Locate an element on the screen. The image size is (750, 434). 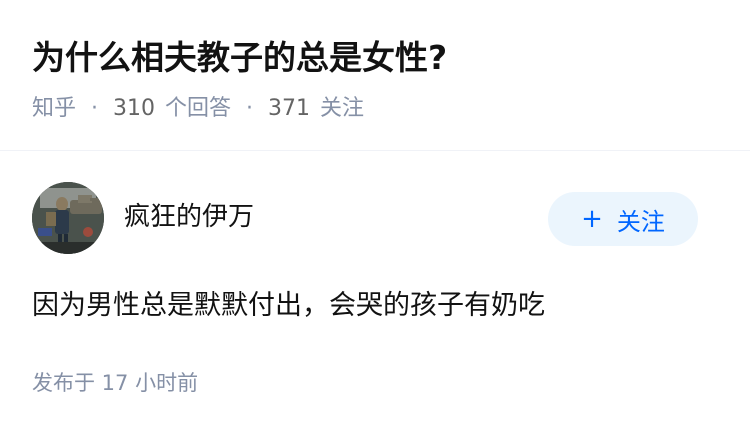
author-avatar is located at coordinates (68, 218).